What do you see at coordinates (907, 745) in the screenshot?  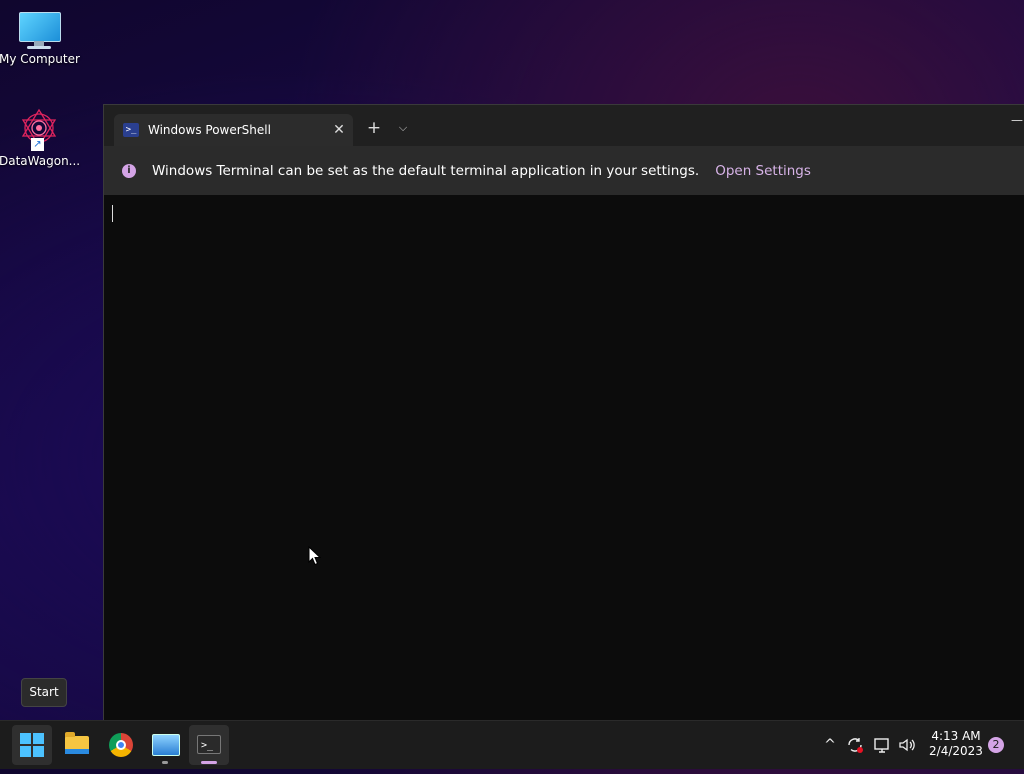 I see `volume-icon` at bounding box center [907, 745].